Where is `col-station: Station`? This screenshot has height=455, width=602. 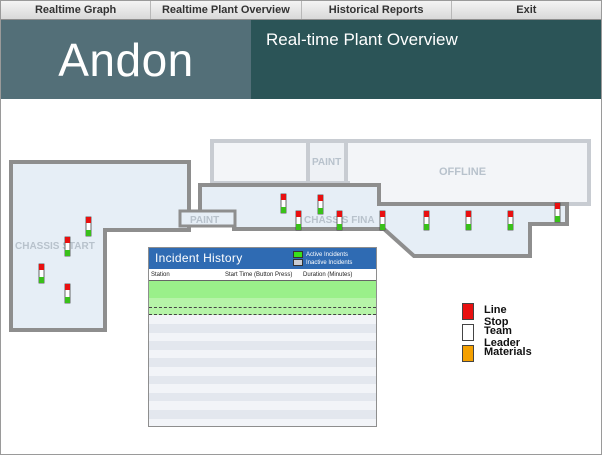 col-station: Station is located at coordinates (188, 275).